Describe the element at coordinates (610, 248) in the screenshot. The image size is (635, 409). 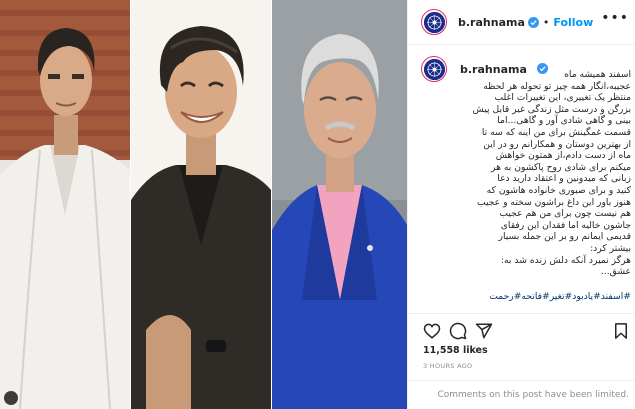
I see `caption-line: بیشتر کرد:` at that location.